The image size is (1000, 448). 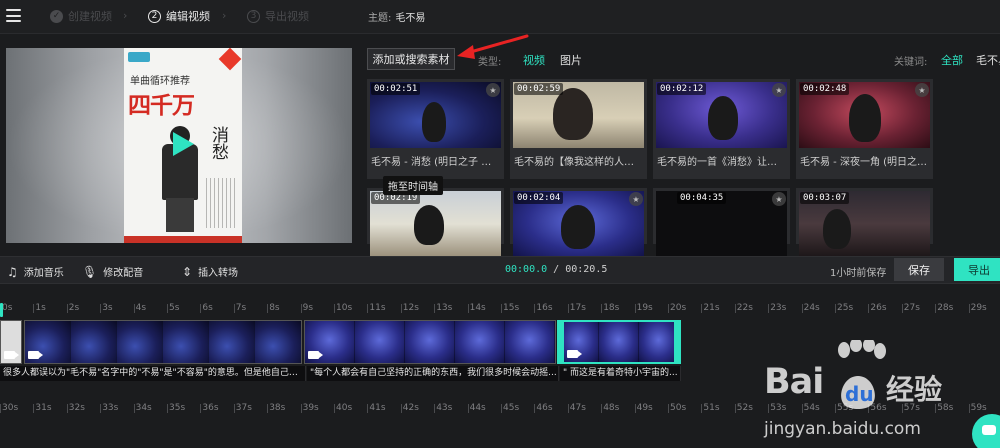 What do you see at coordinates (977, 408) in the screenshot?
I see `ruler-tick: 59s` at bounding box center [977, 408].